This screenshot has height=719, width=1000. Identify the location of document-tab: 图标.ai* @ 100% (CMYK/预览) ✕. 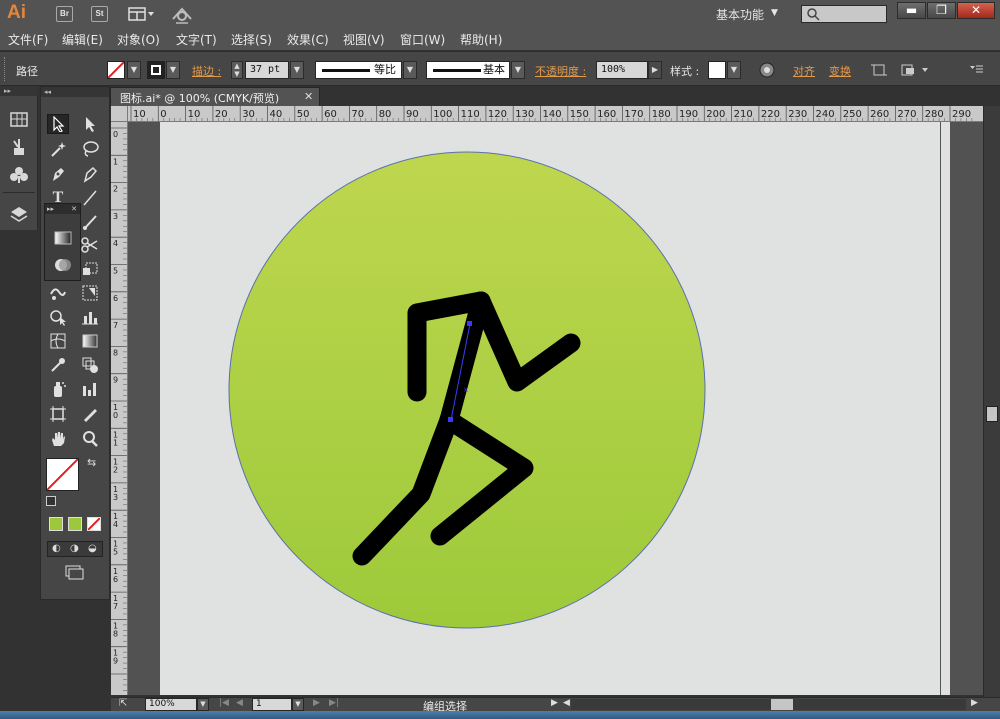
(215, 96).